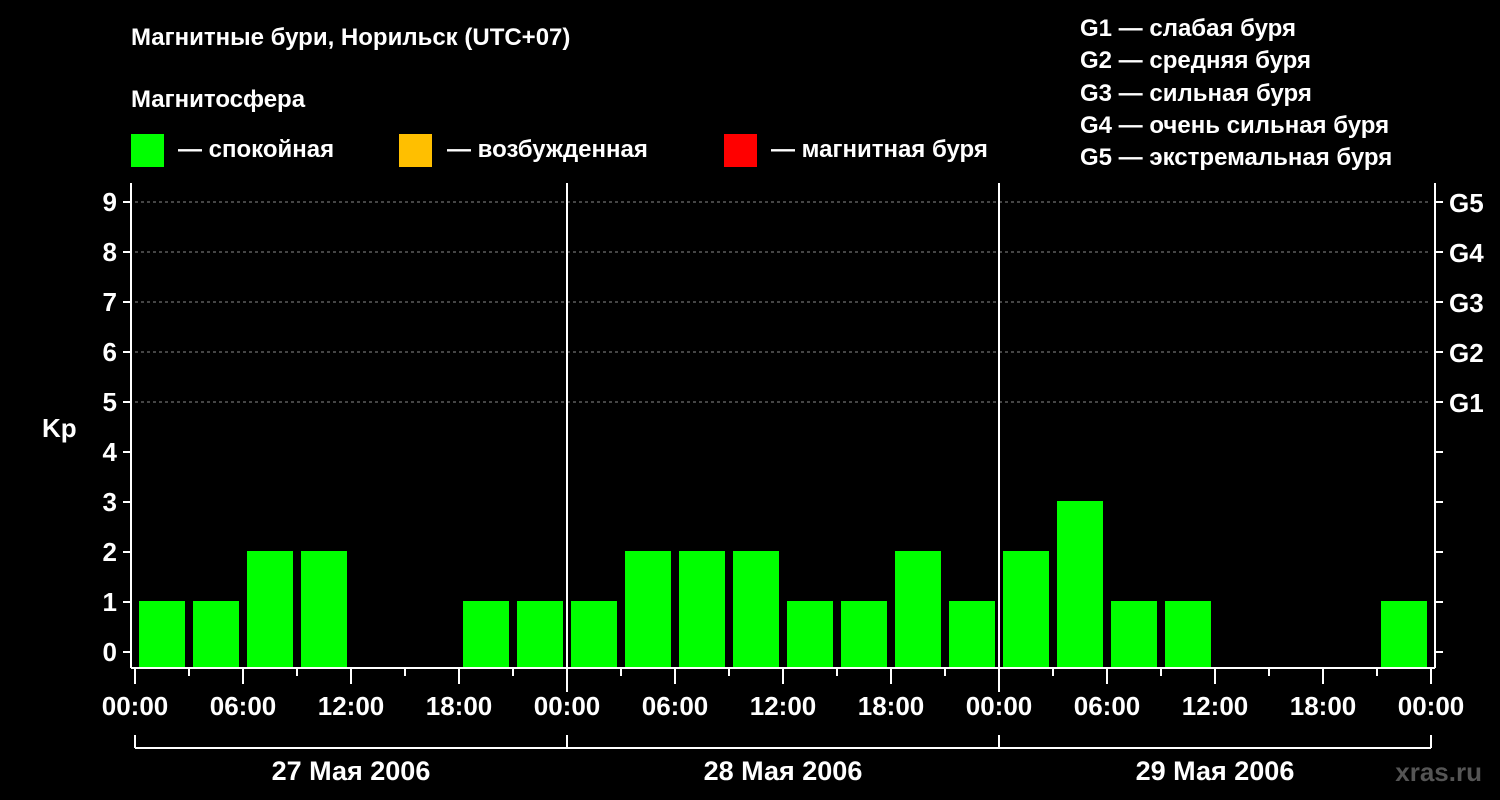  I want to click on watermark: xras.ru, so click(1438, 772).